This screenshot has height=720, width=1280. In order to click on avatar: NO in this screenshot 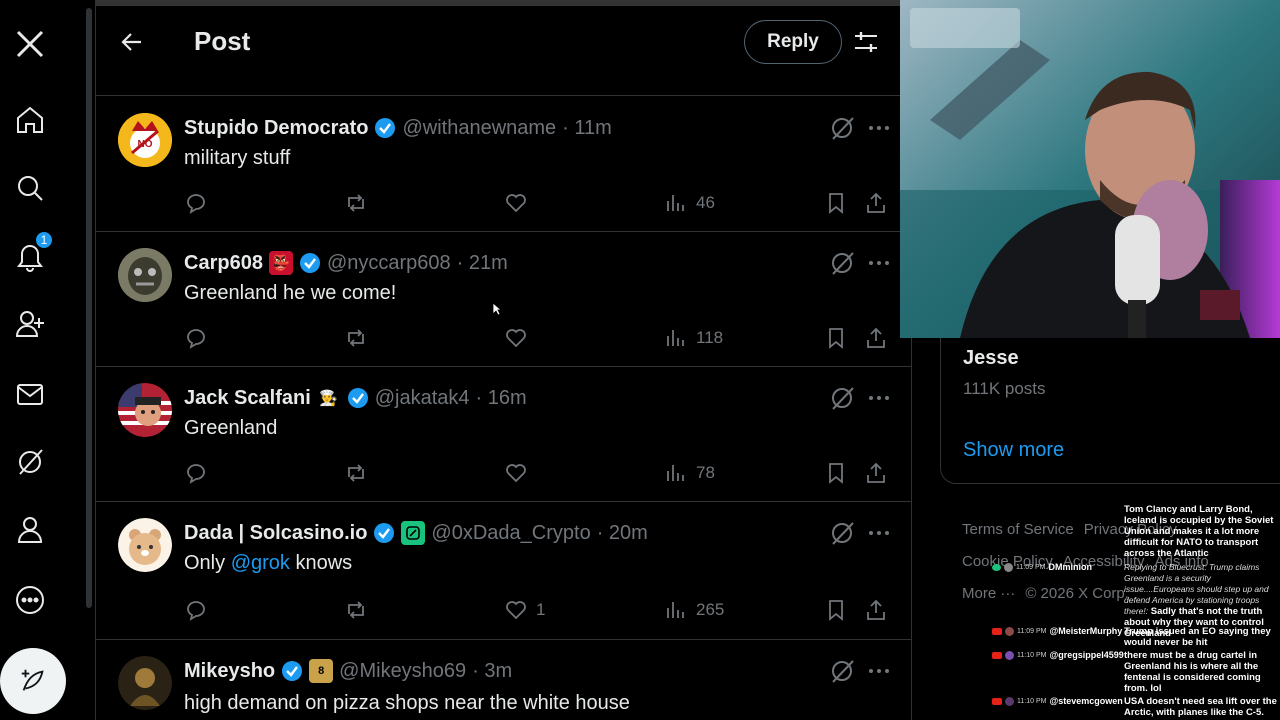, I will do `click(145, 140)`.